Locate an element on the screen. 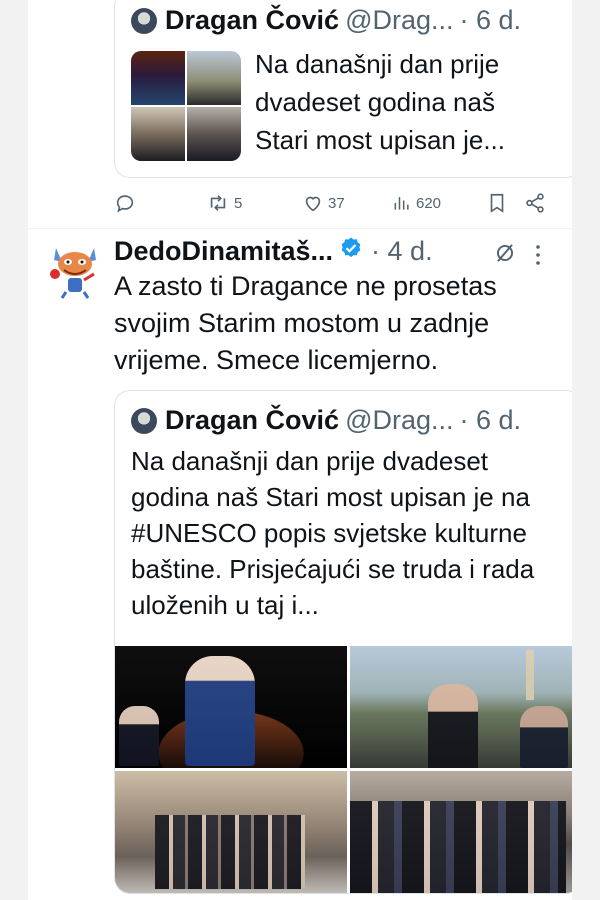 The image size is (600, 900). tweet-action-bar: 5 37 620 is located at coordinates (343, 203).